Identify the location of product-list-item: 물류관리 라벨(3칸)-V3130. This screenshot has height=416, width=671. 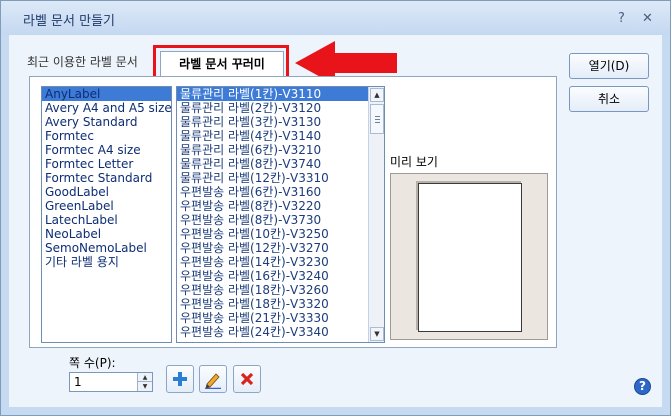
(272, 122).